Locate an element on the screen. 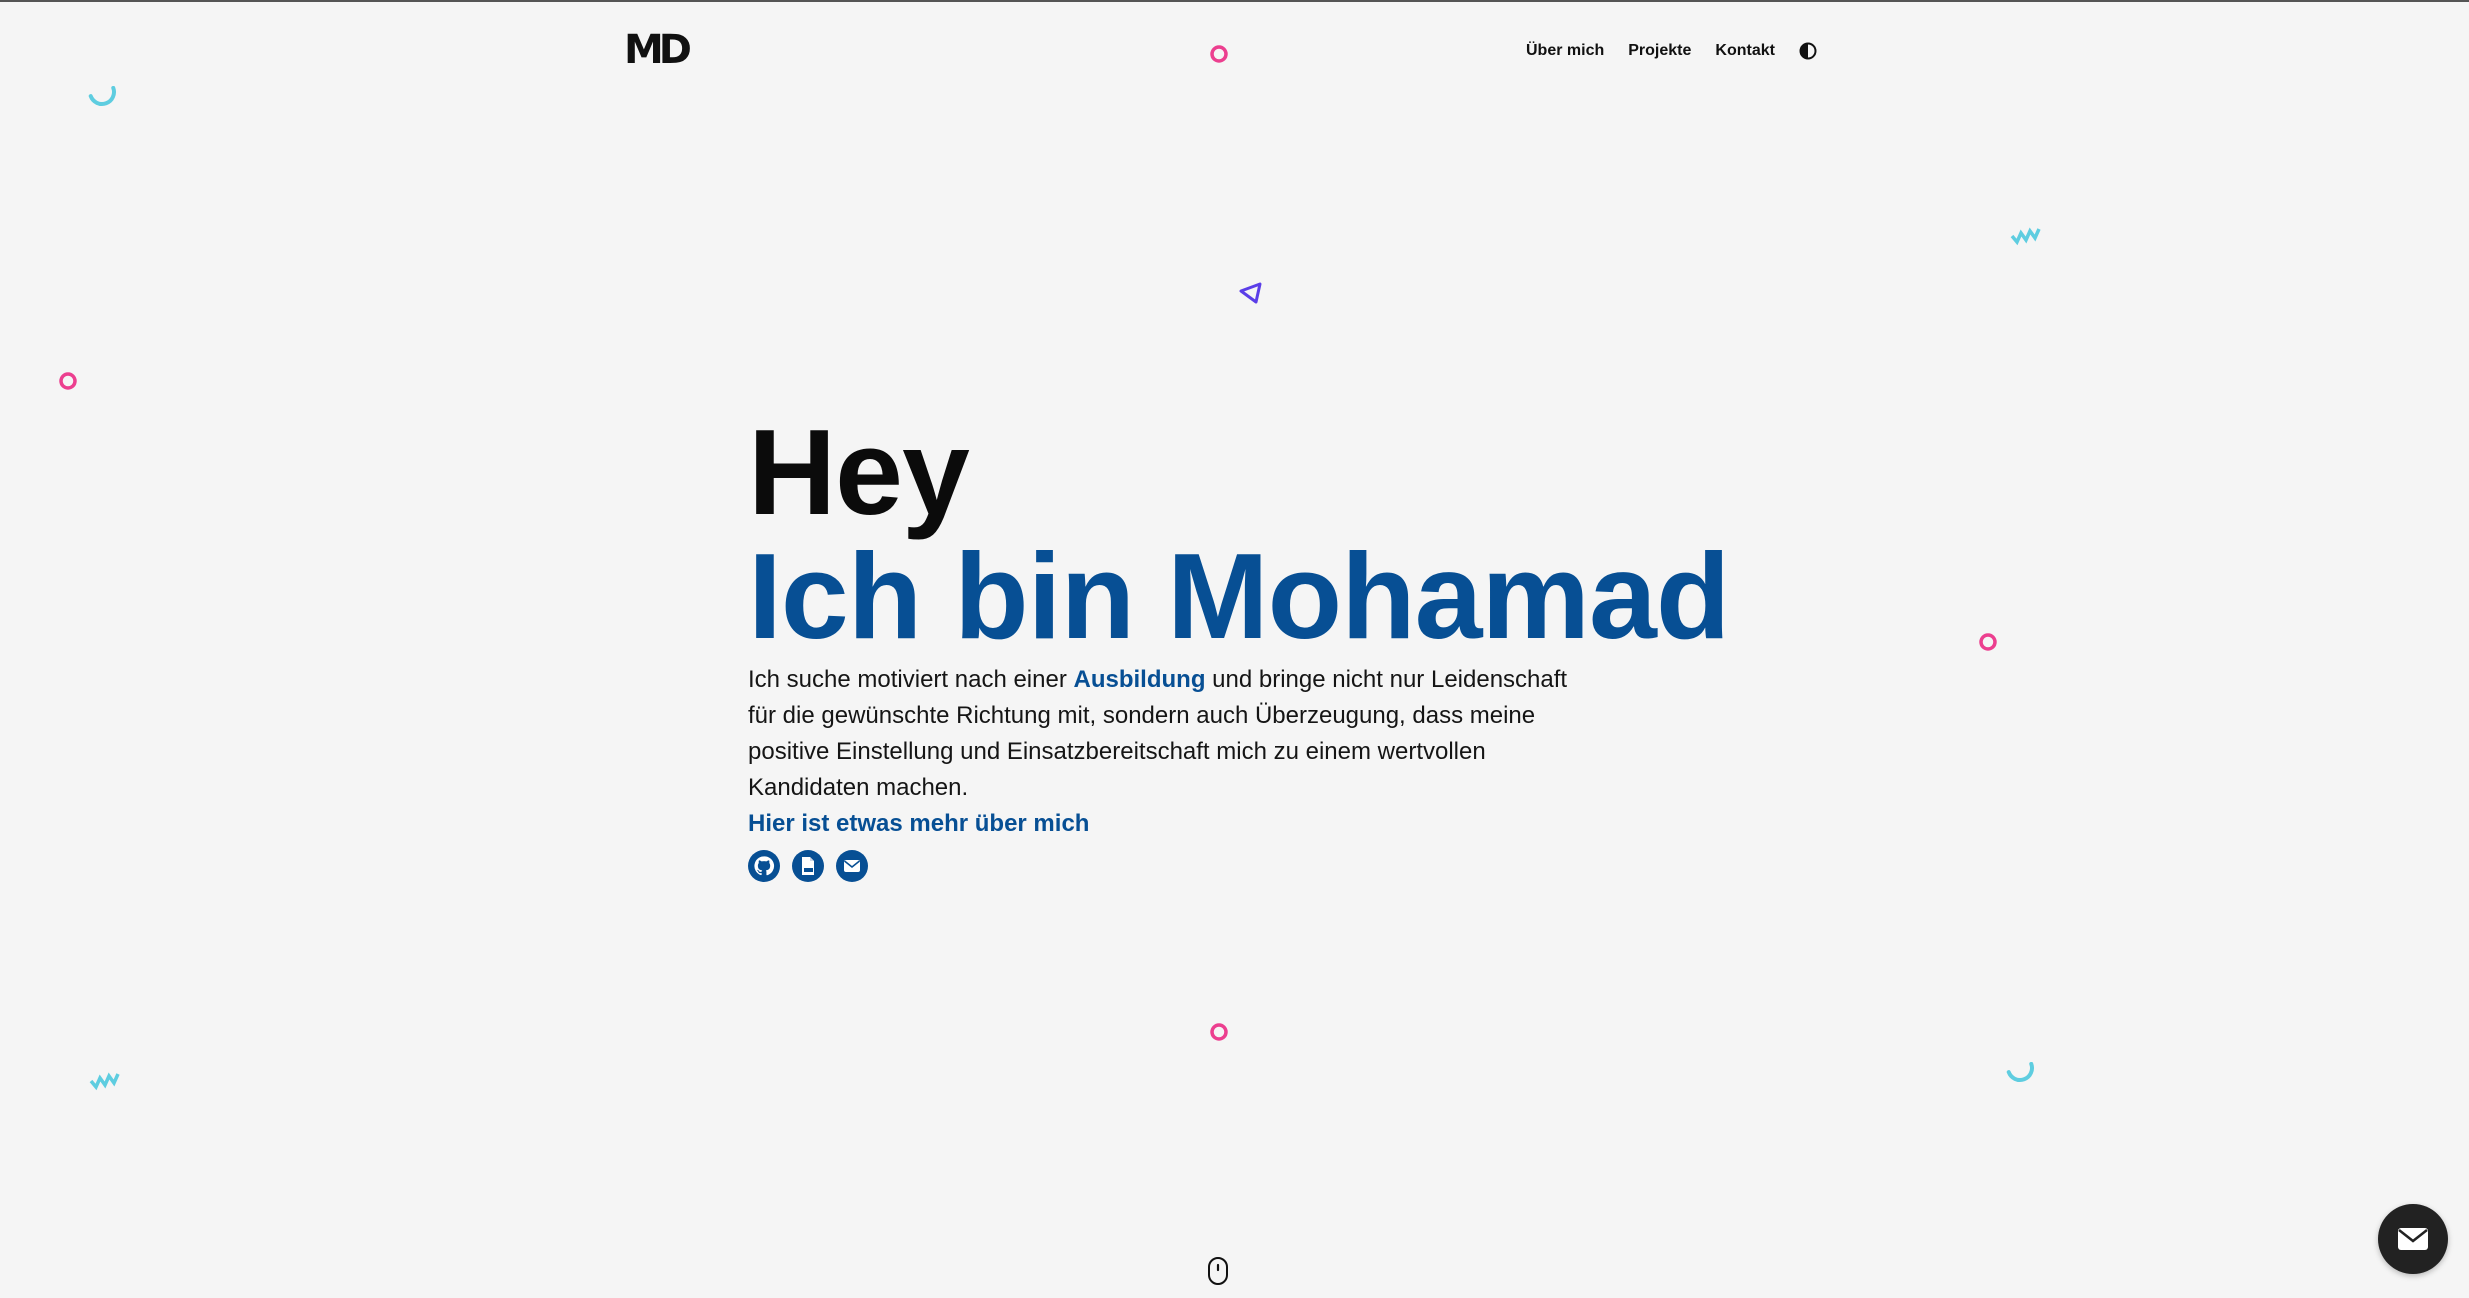 The image size is (2469, 1298). intro-highlight: Ausbildung is located at coordinates (1139, 679).